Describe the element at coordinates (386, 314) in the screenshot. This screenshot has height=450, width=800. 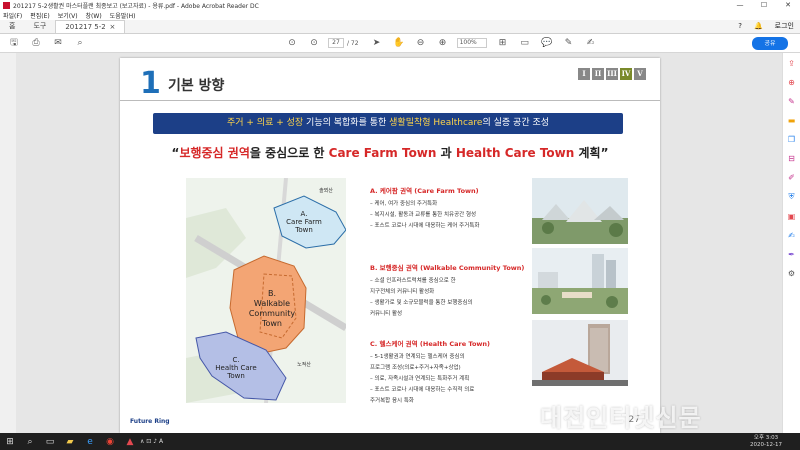
I see `section-b-item: 커뮤니티 활성` at that location.